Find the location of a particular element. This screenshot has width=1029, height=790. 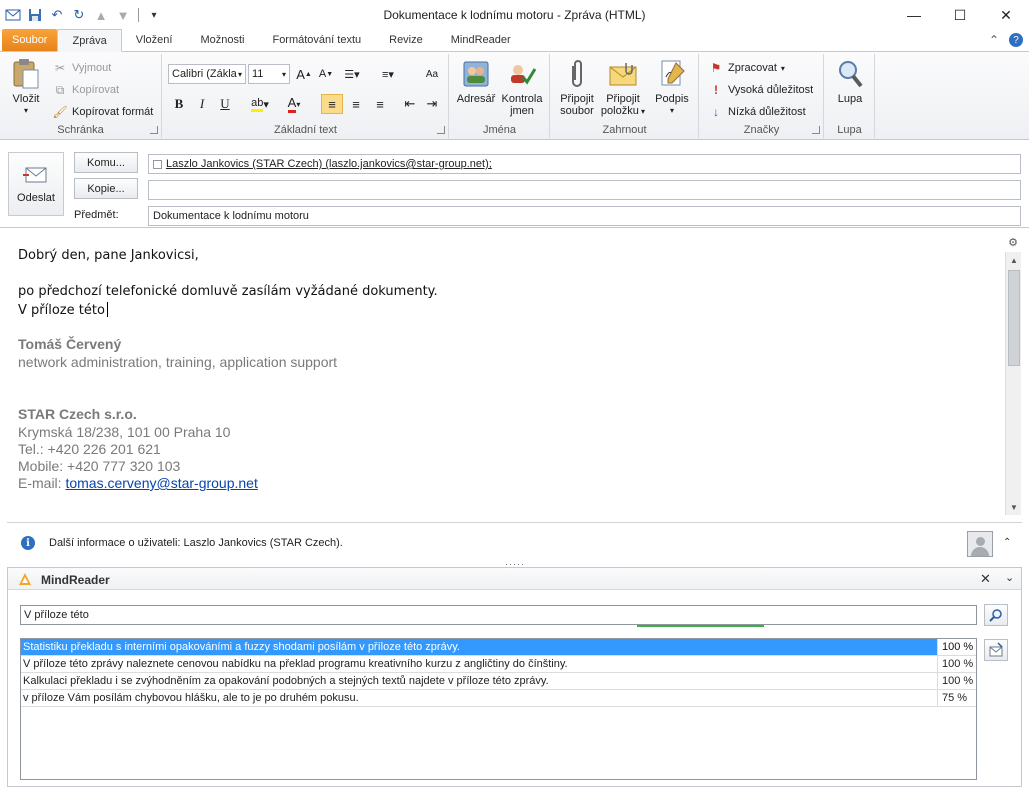

body-scrollbar: ▲ ▼ is located at coordinates (1013, 383).